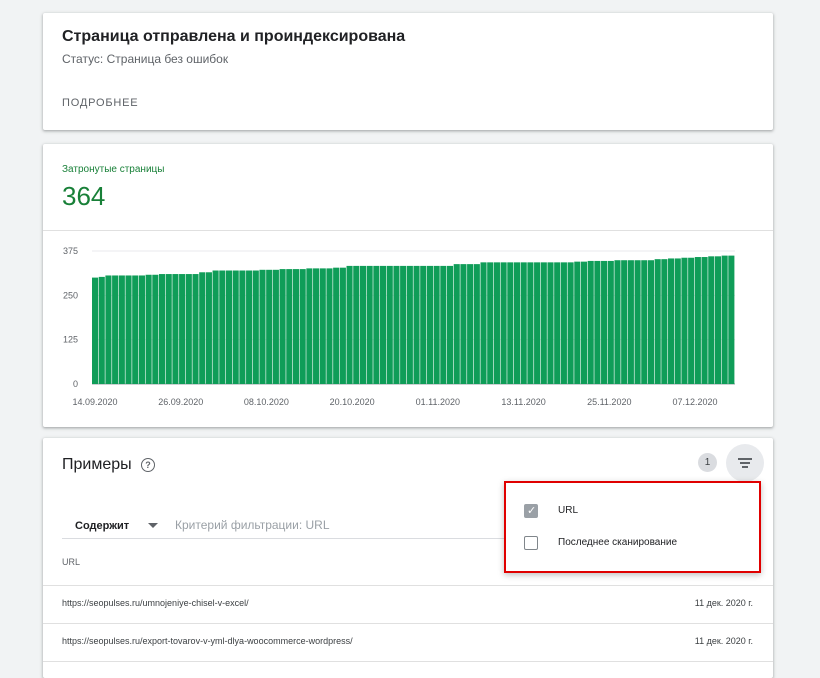 The image size is (820, 678). What do you see at coordinates (531, 543) in the screenshot?
I see `checkbox-last-crawl` at bounding box center [531, 543].